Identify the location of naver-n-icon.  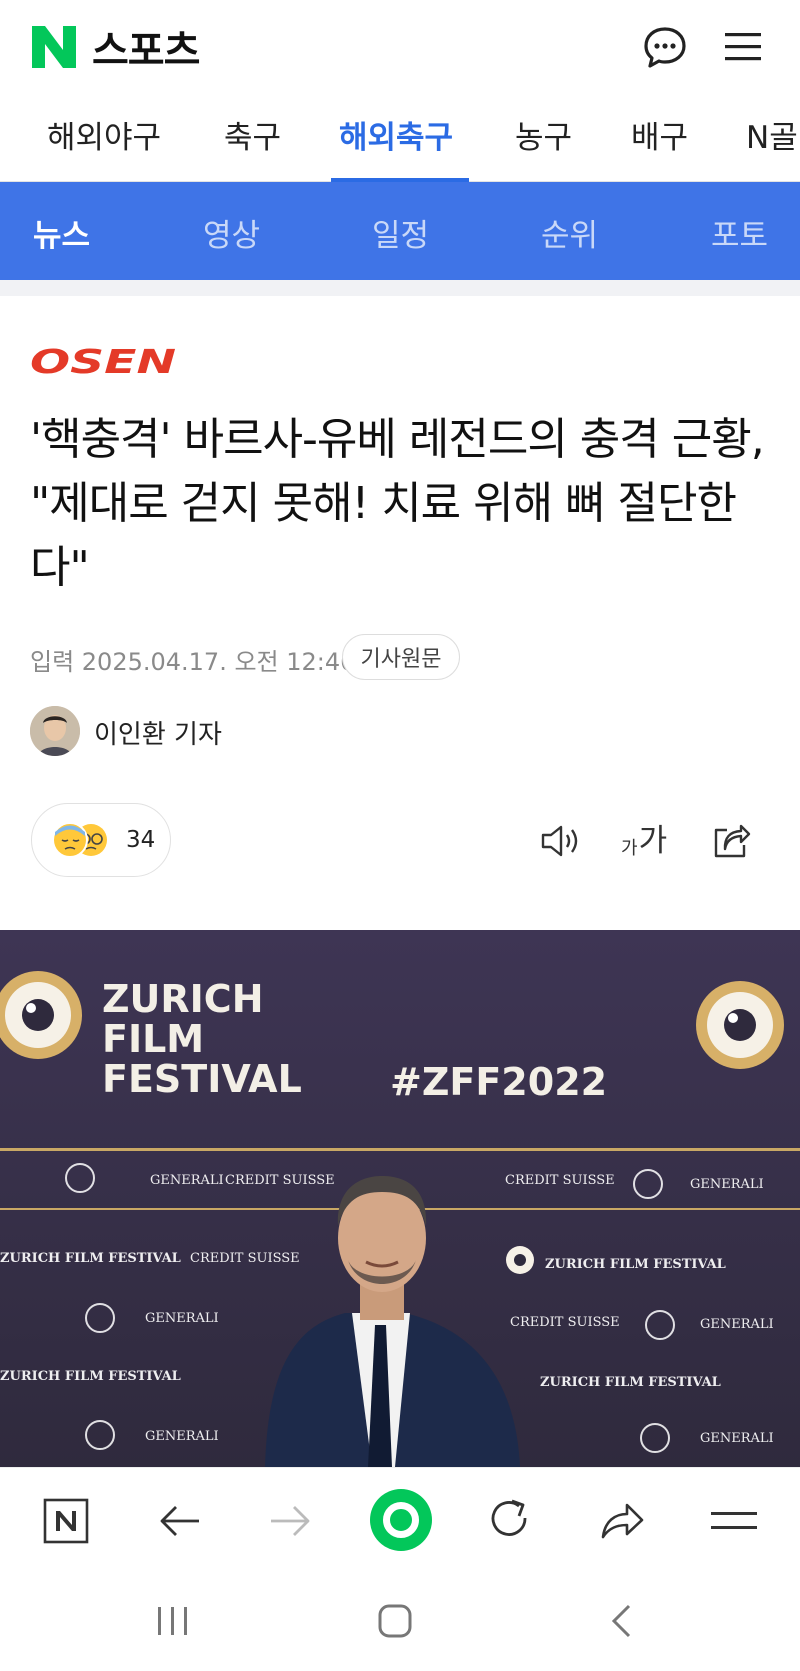
(54, 47).